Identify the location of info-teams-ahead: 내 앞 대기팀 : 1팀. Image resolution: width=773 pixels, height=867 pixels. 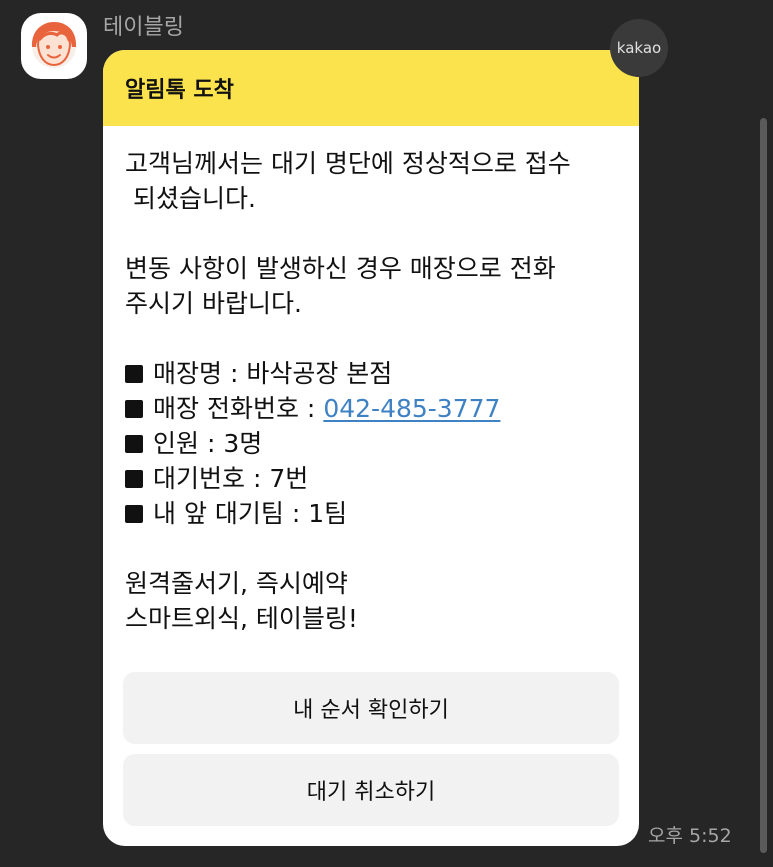
(371, 513).